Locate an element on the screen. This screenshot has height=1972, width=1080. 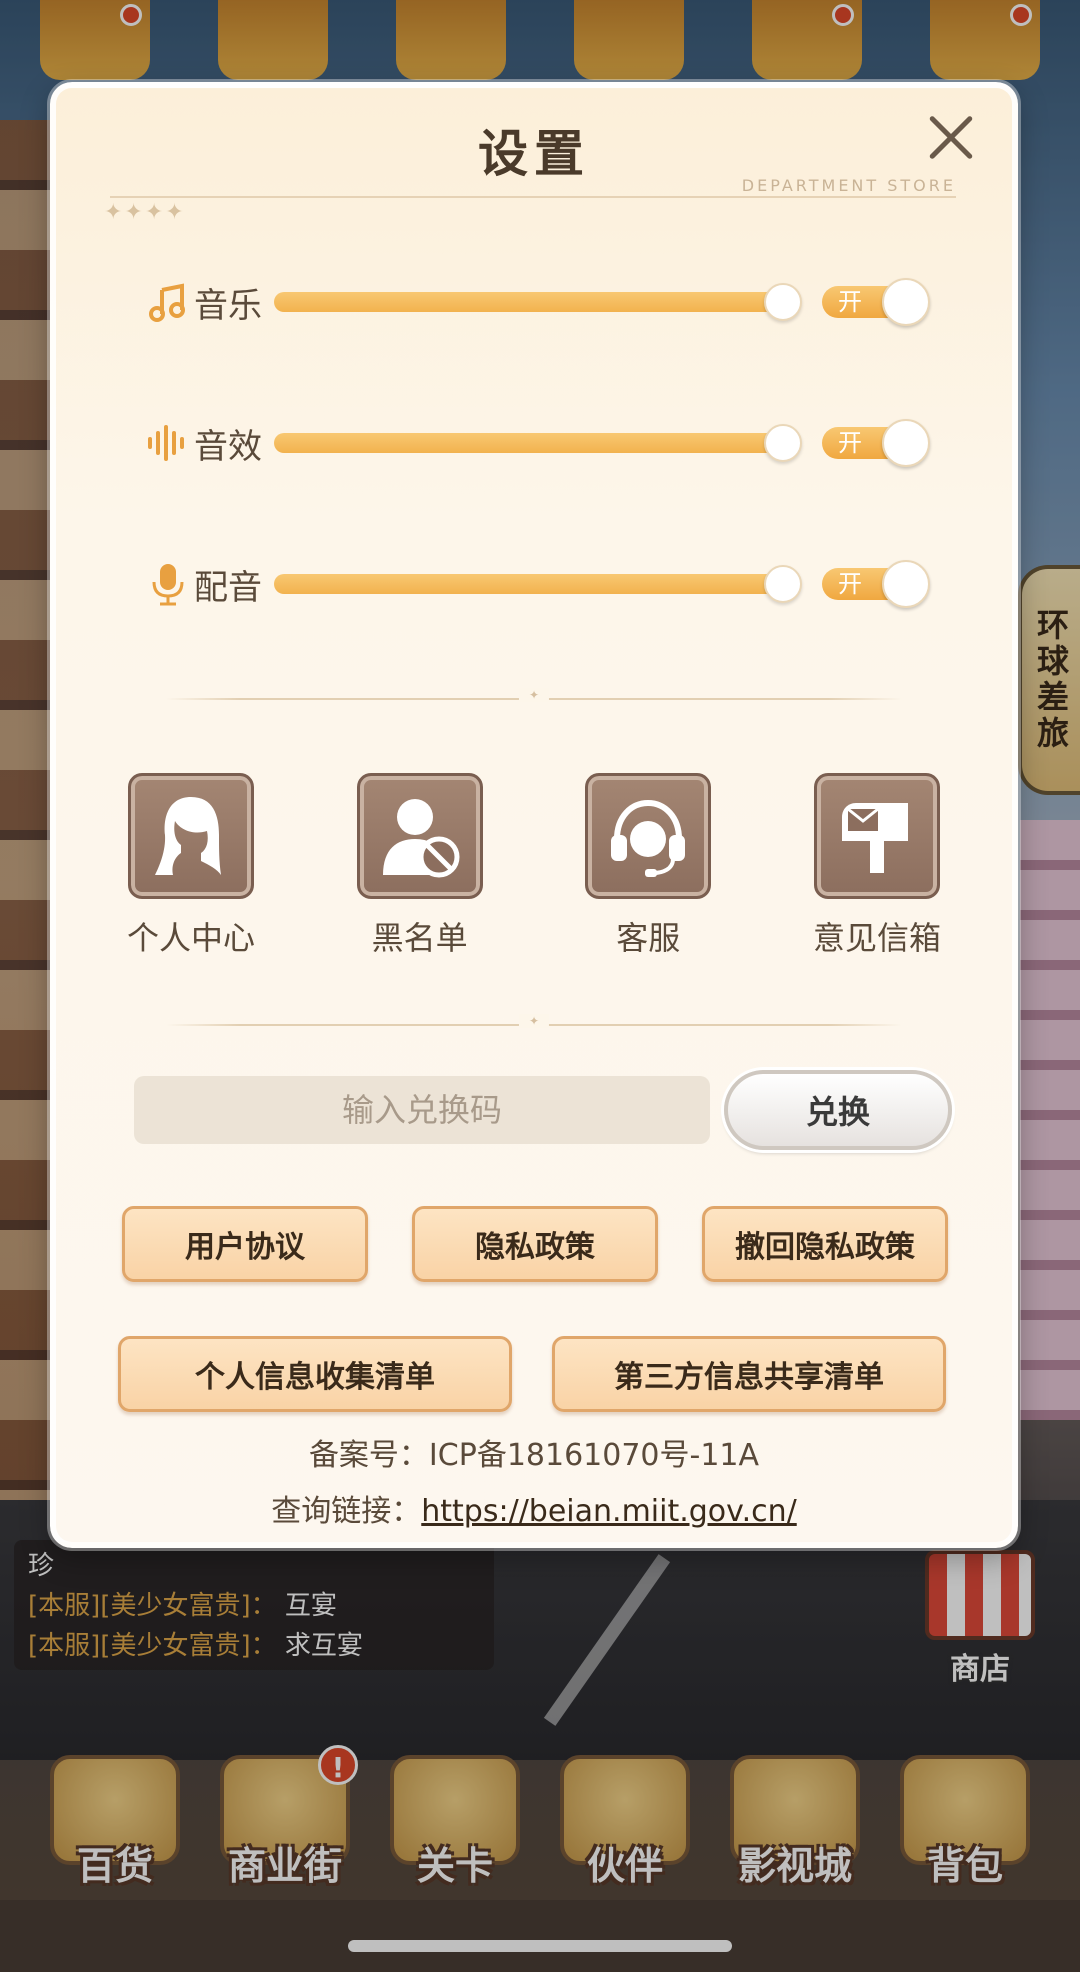
microphone-icon is located at coordinates (168, 584).